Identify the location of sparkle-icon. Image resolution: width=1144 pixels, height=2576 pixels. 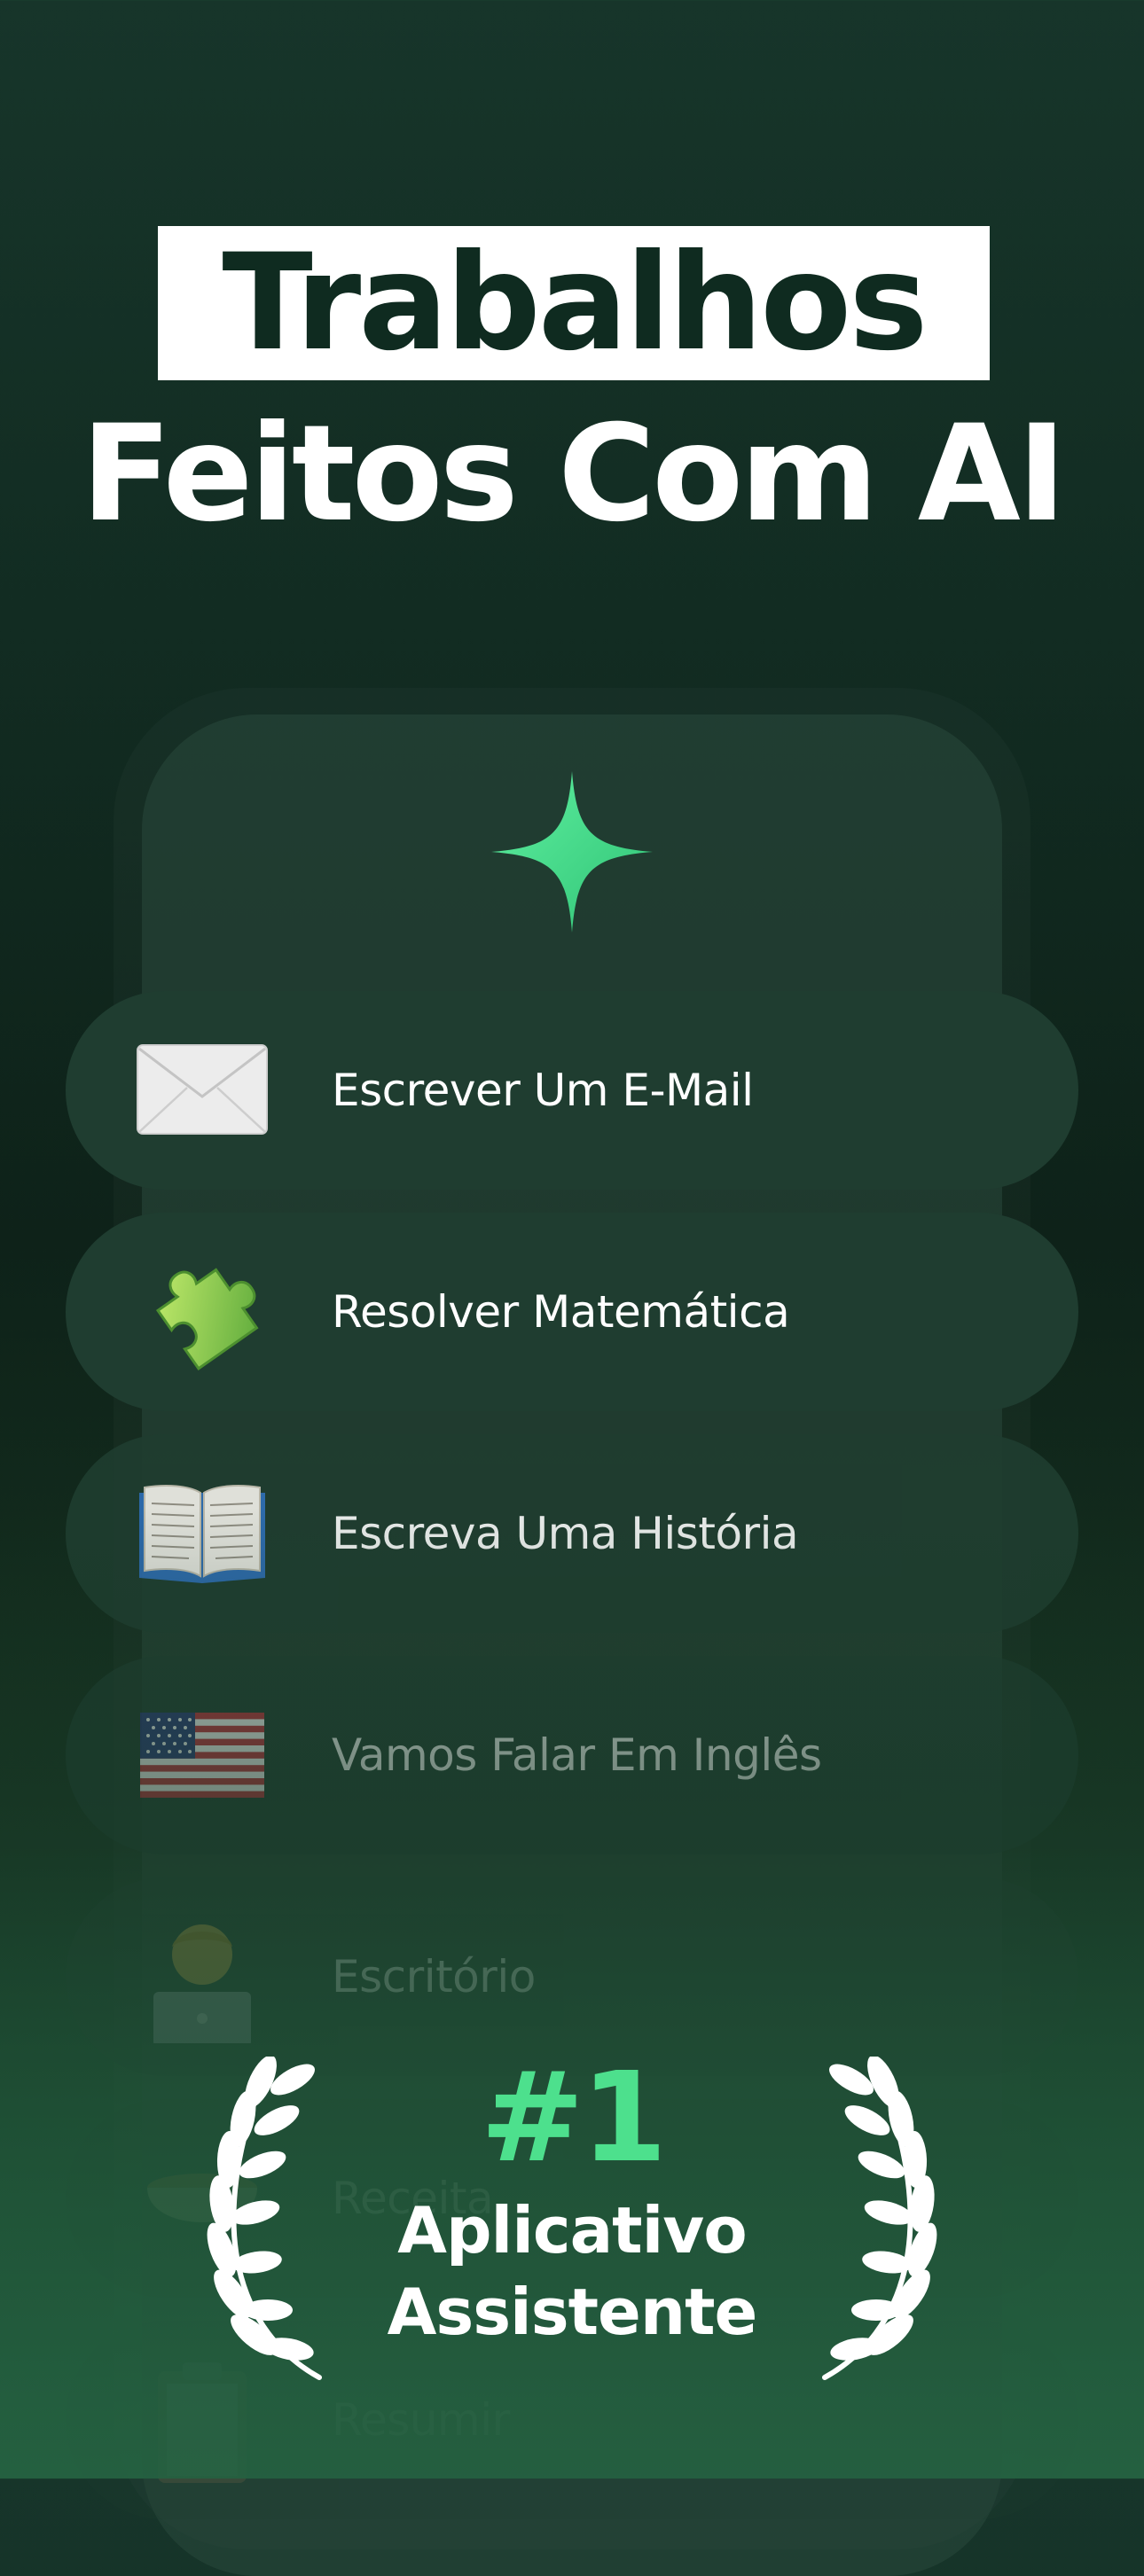
(572, 852).